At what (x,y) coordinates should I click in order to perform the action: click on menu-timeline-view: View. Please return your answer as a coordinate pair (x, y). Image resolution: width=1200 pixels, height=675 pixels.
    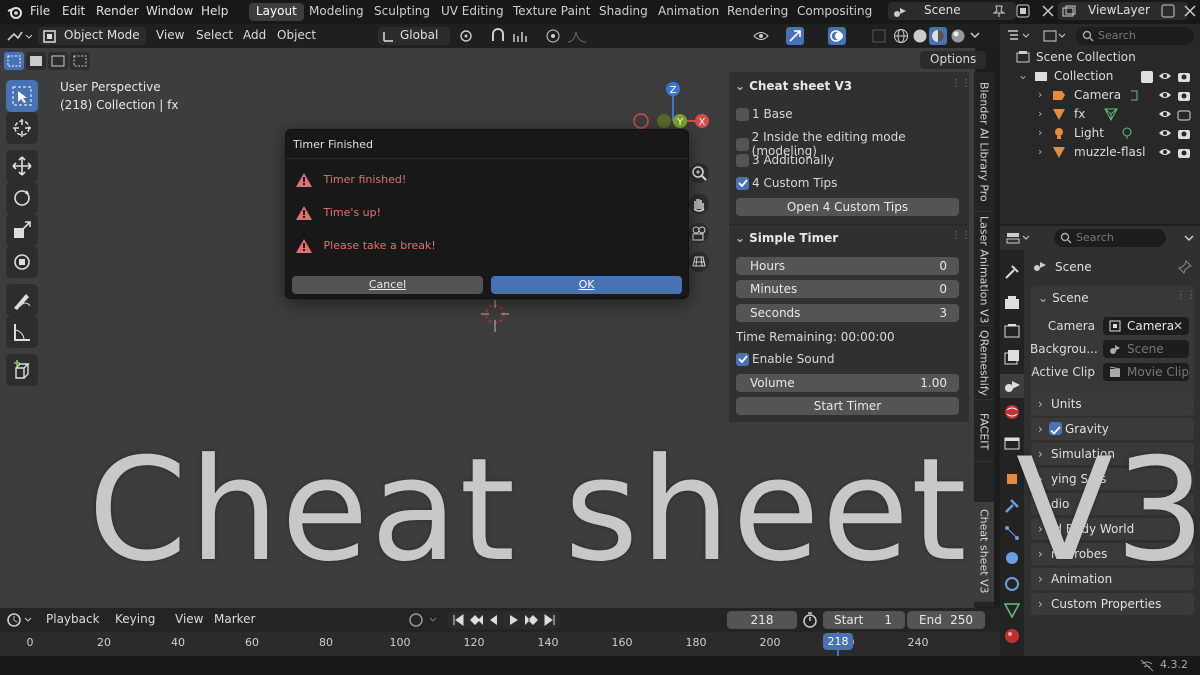
    Looking at the image, I should click on (189, 619).